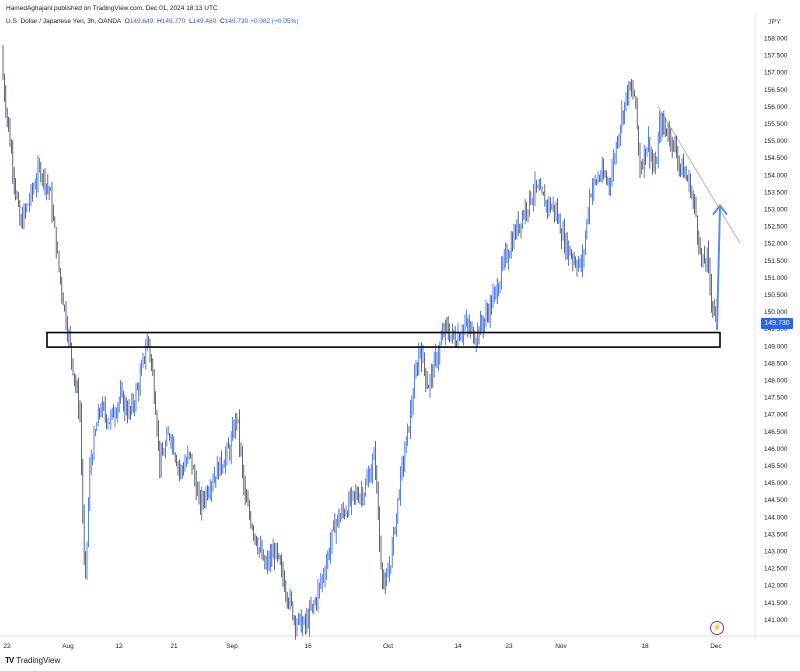  What do you see at coordinates (776, 517) in the screenshot?
I see `price-tick-label: 144.000` at bounding box center [776, 517].